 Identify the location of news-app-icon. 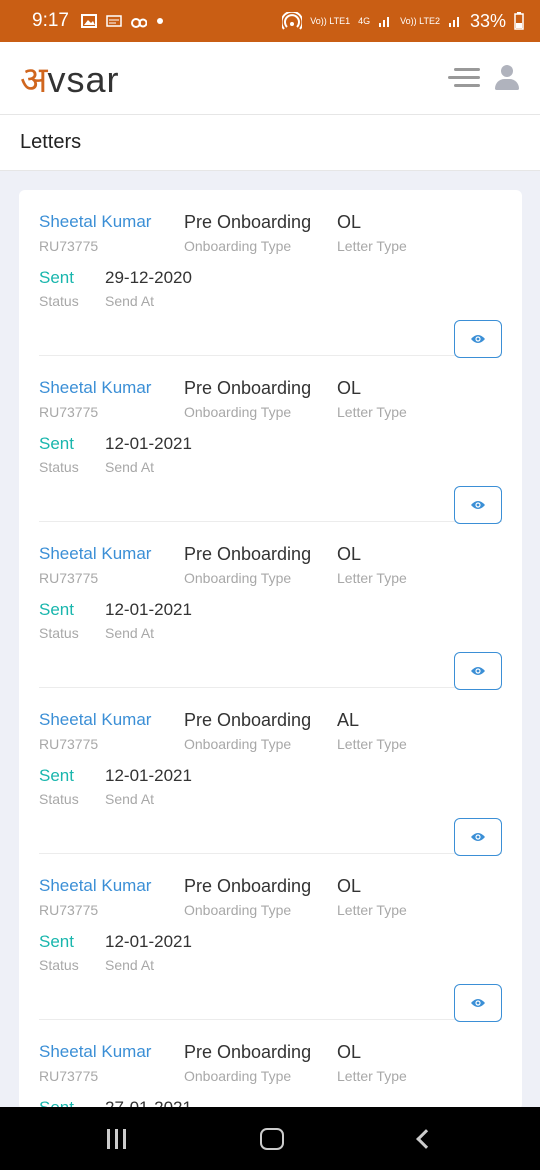
(114, 21).